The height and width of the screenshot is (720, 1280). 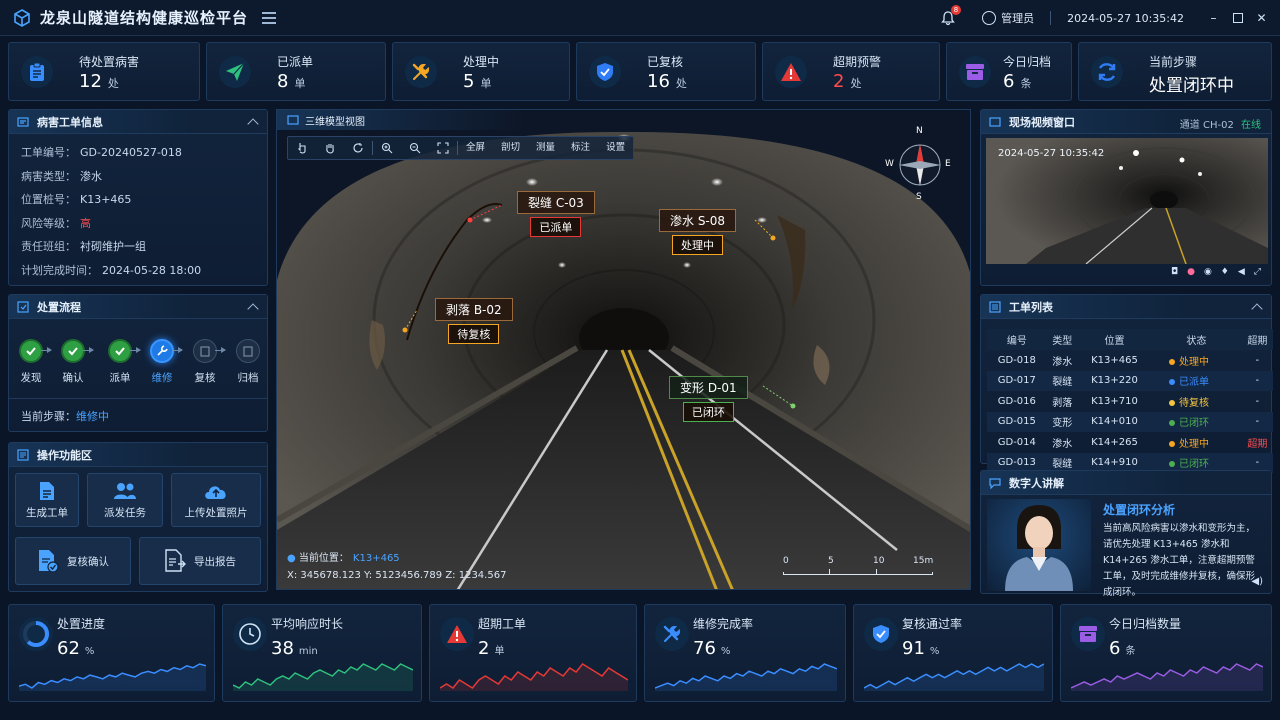 What do you see at coordinates (672, 634) in the screenshot?
I see `tools-icon` at bounding box center [672, 634].